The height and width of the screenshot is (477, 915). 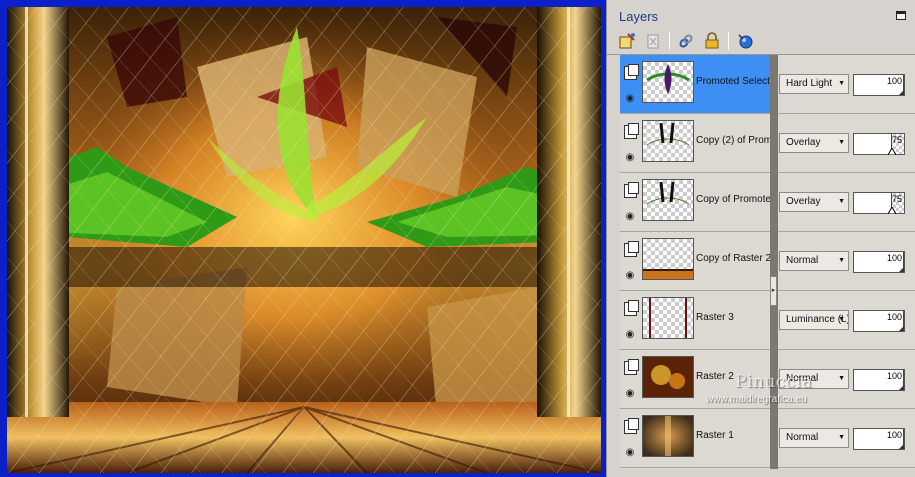 What do you see at coordinates (733, 199) in the screenshot?
I see `layer-name: Copy of Promoted Selection` at bounding box center [733, 199].